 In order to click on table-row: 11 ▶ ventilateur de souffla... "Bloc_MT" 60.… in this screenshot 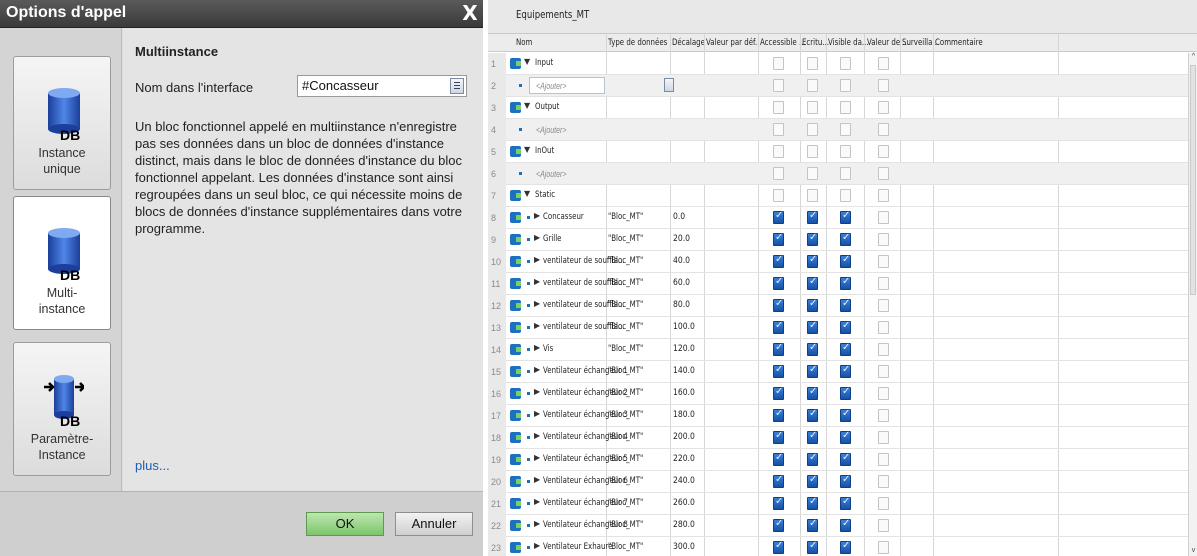, I will do `click(838, 284)`.